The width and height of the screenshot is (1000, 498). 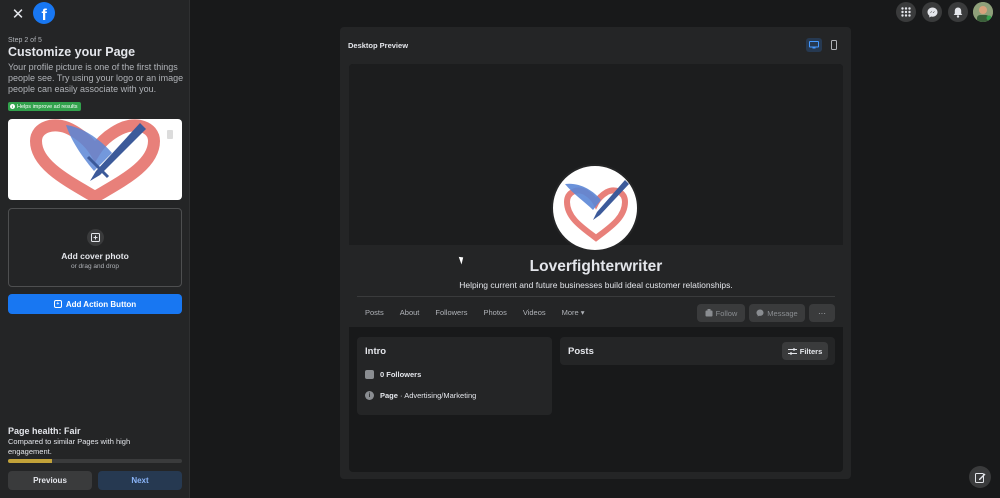 I want to click on badge-label: Helps improve ad results, so click(x=47, y=106).